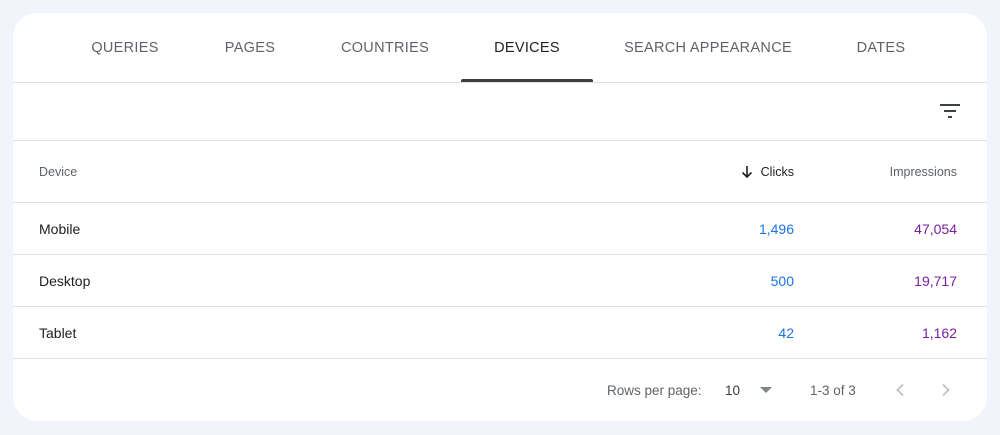 The height and width of the screenshot is (435, 1000). What do you see at coordinates (749, 390) in the screenshot?
I see `rows-per-page-select: 10` at bounding box center [749, 390].